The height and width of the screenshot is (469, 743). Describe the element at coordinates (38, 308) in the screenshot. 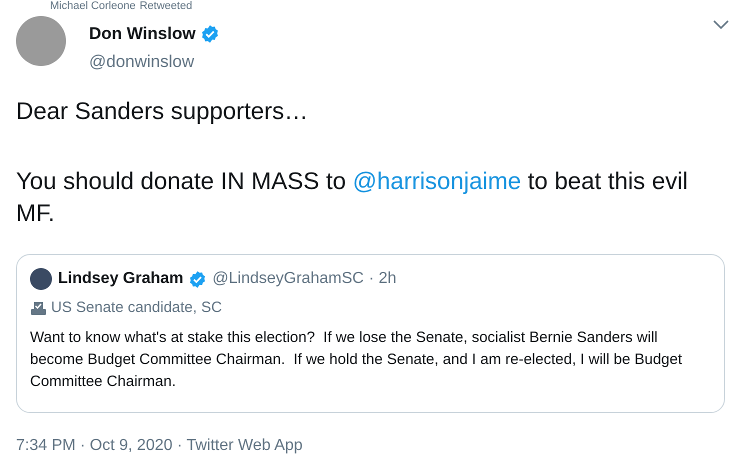

I see `ballot-box-icon` at that location.